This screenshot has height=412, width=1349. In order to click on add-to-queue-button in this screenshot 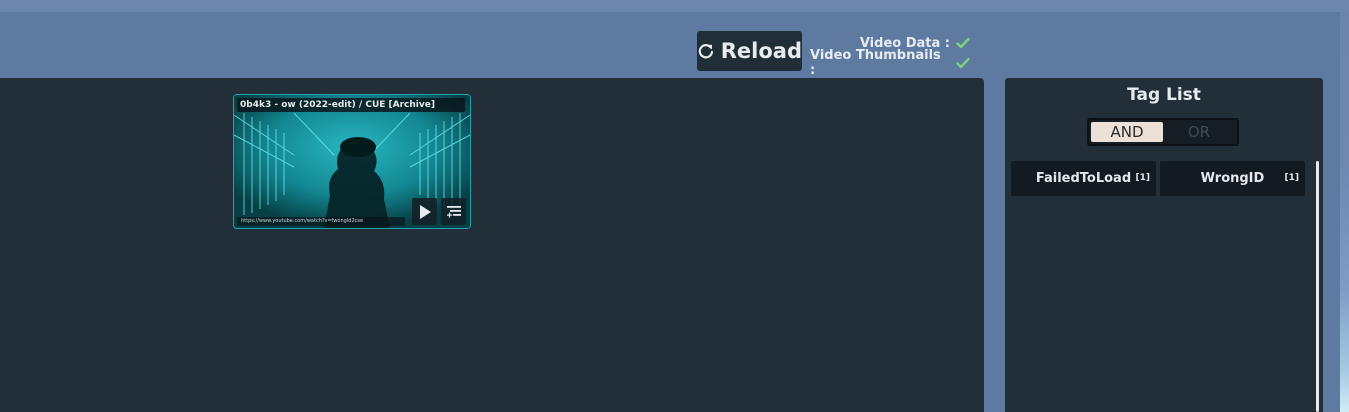, I will do `click(453, 211)`.